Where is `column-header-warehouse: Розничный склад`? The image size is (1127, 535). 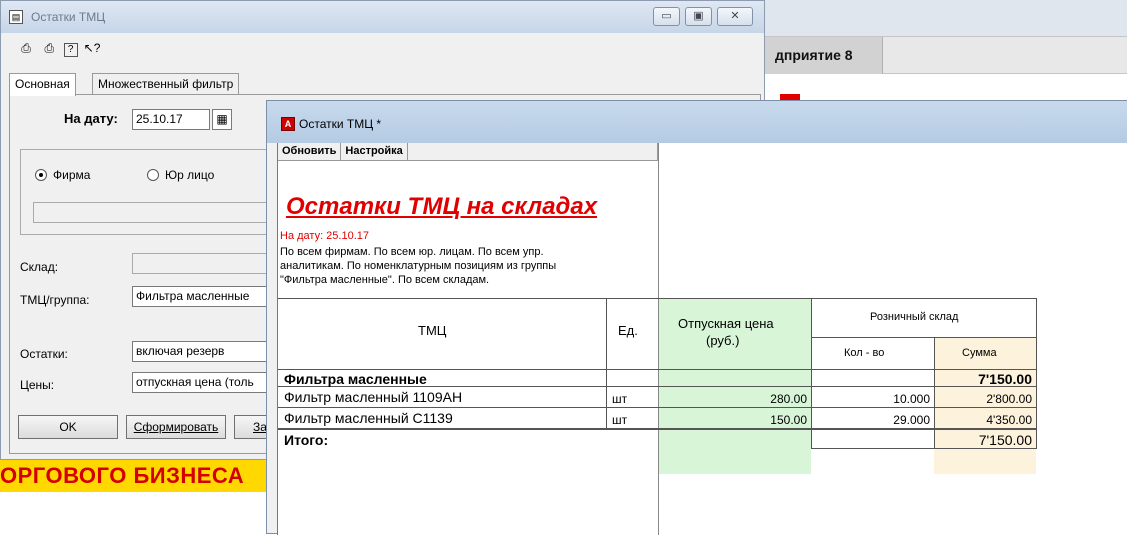
column-header-warehouse: Розничный склад is located at coordinates (914, 317).